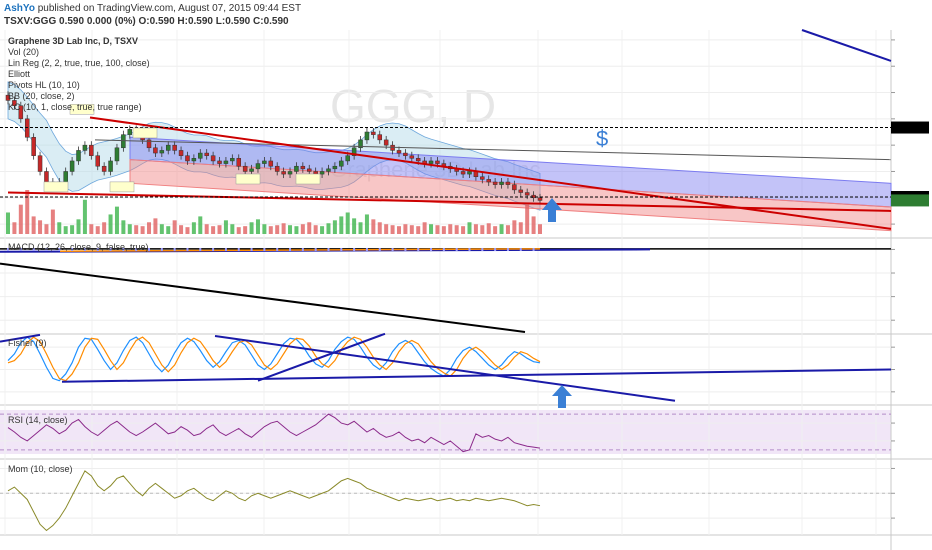  Describe the element at coordinates (40, 469) in the screenshot. I see `mom-pane-title: Mom (10, close)` at that location.